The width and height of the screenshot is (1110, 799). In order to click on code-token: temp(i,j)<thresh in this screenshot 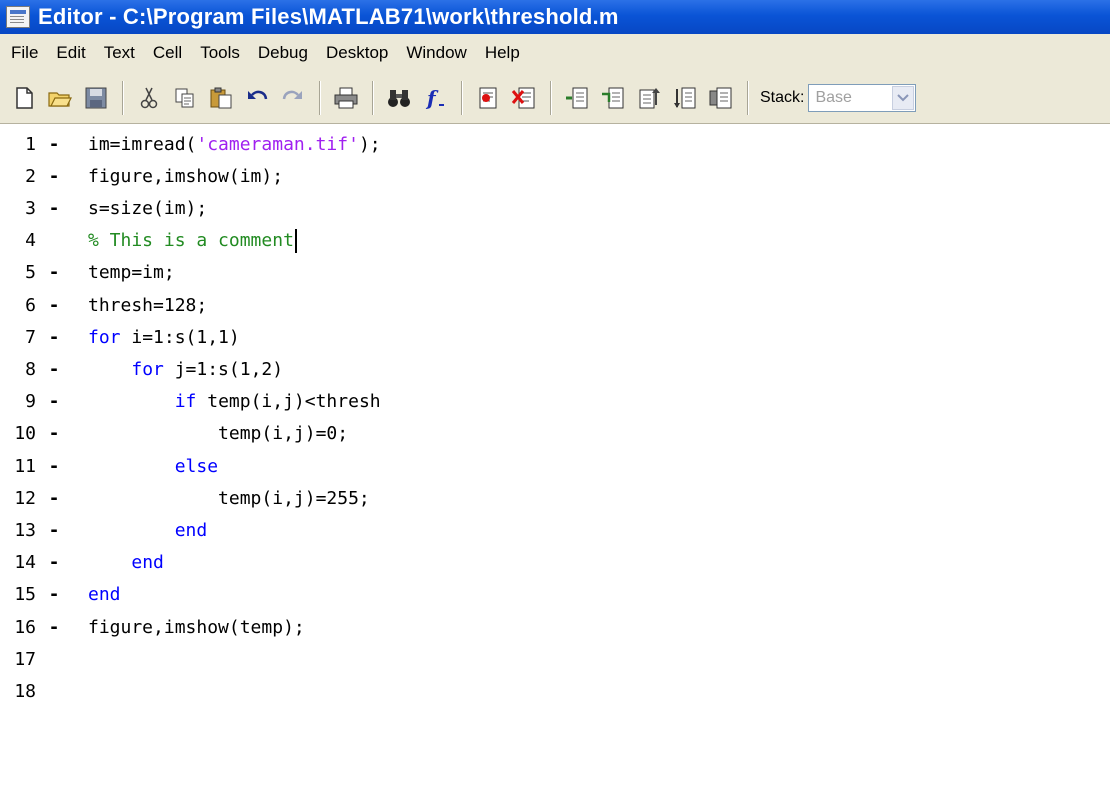, I will do `click(288, 402)`.